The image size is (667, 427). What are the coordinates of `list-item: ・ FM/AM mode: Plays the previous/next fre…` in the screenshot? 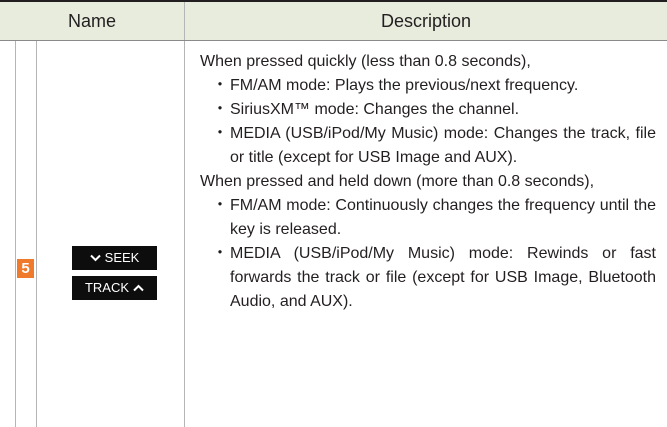 It's located at (434, 86).